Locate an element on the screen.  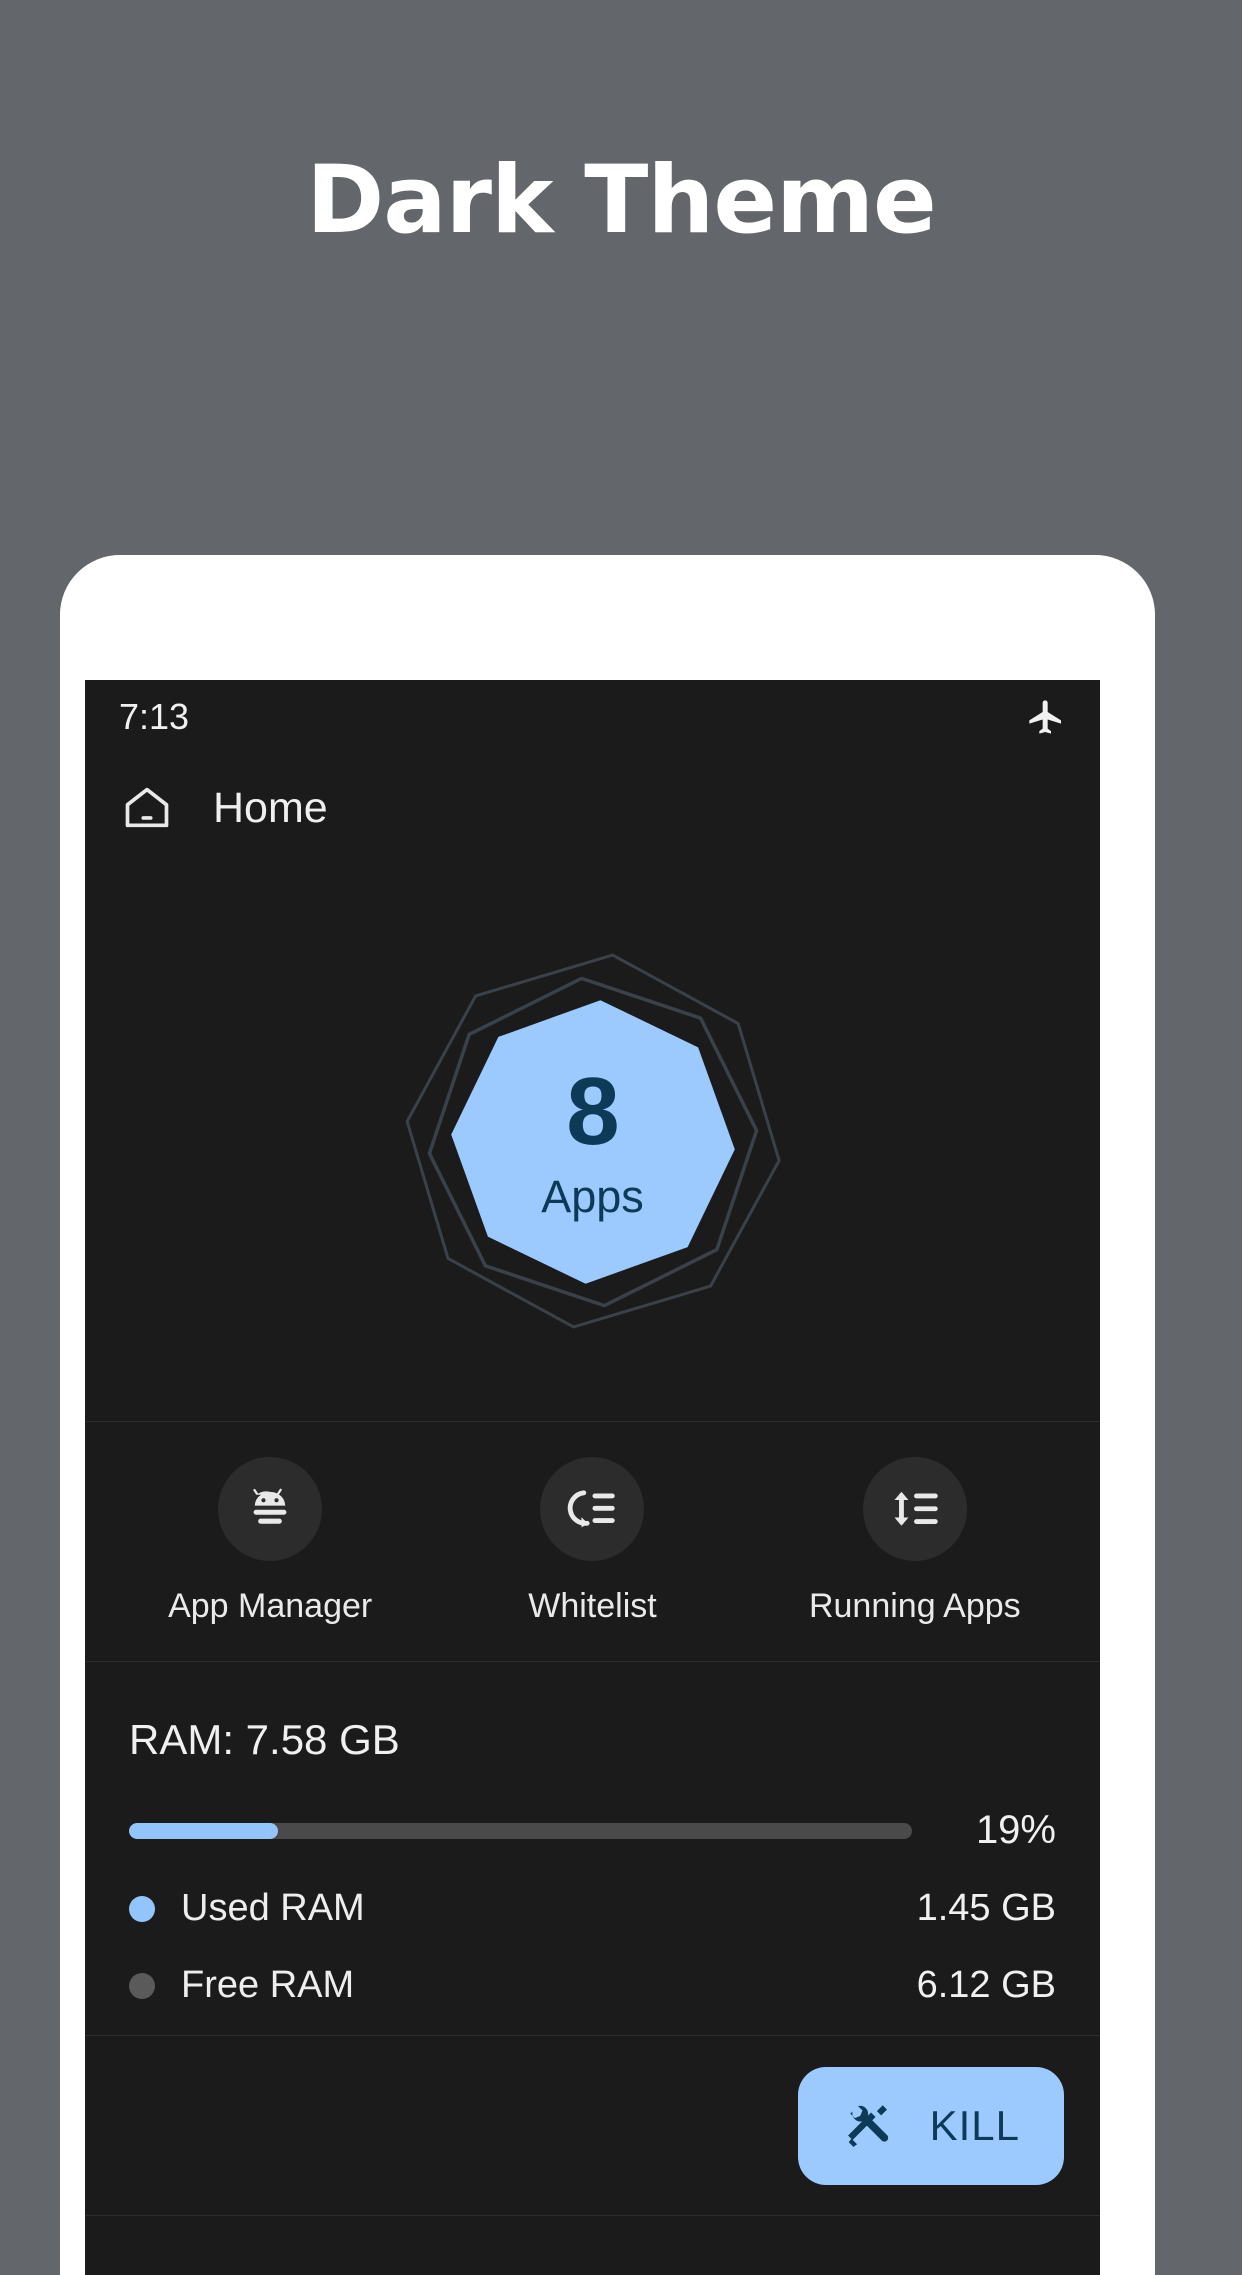
ram-progress-row: 19% is located at coordinates (592, 1830).